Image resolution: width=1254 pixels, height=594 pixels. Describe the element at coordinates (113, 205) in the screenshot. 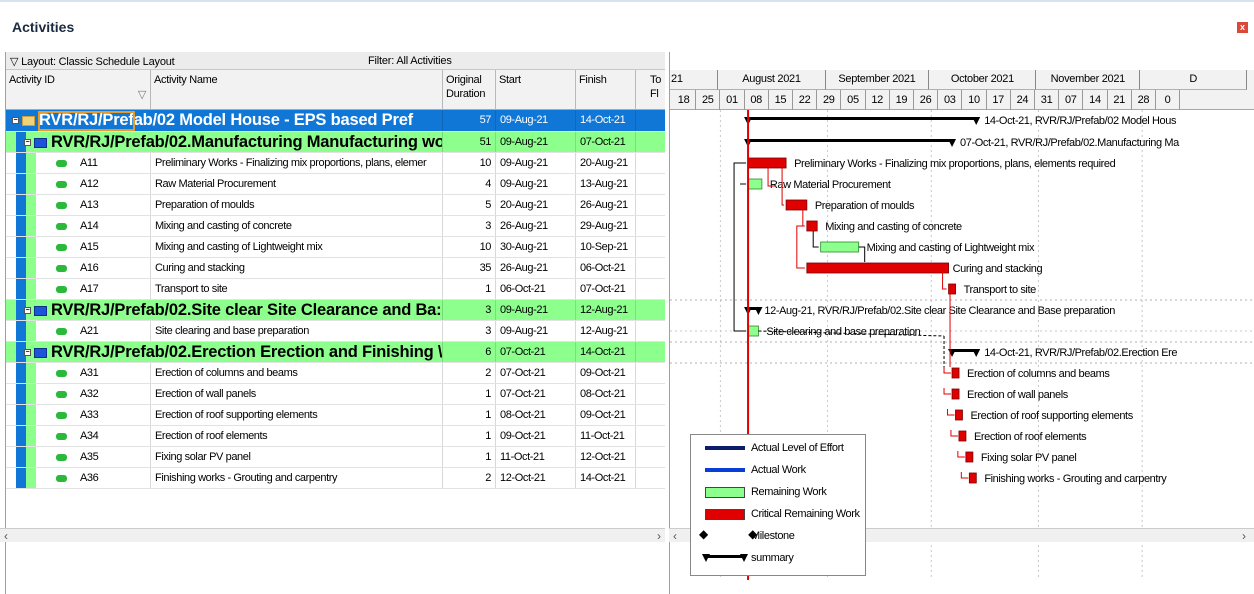

I see `activity-id-cell: A13` at that location.